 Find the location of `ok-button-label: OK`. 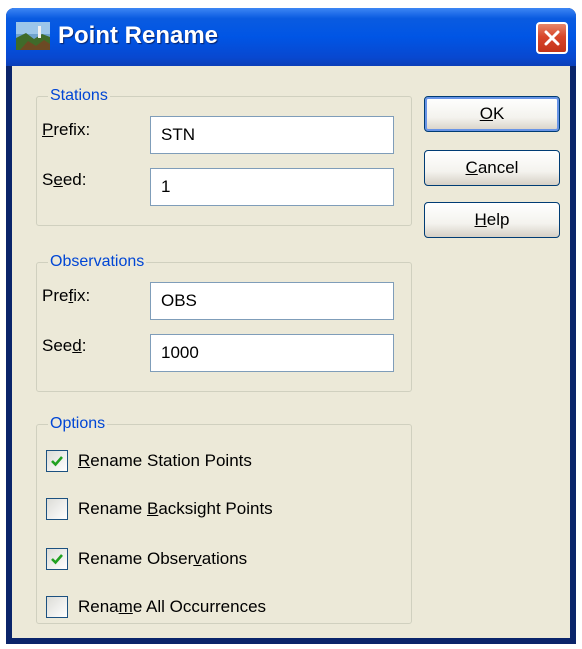

ok-button-label: OK is located at coordinates (492, 113).